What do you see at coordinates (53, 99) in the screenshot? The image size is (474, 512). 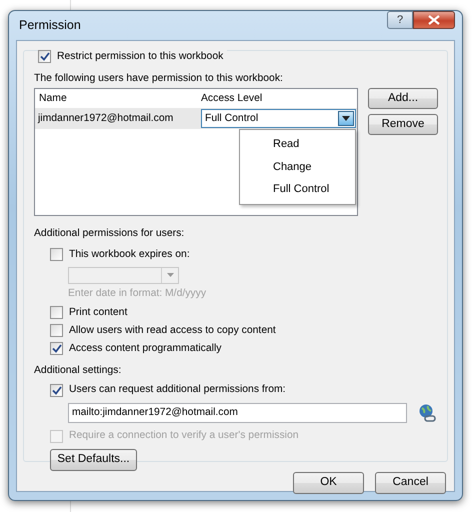 I see `column-header: Name` at bounding box center [53, 99].